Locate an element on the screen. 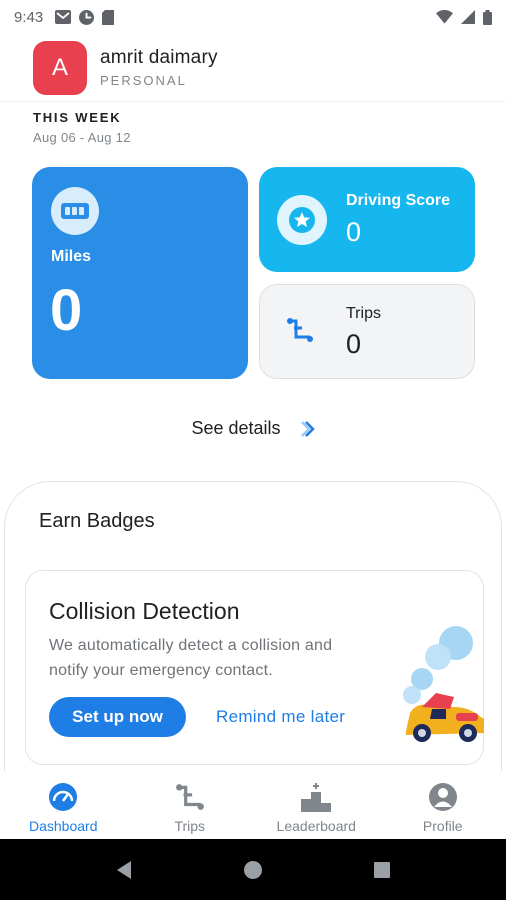 The width and height of the screenshot is (506, 900). nav-profile: Profile is located at coordinates (443, 805).